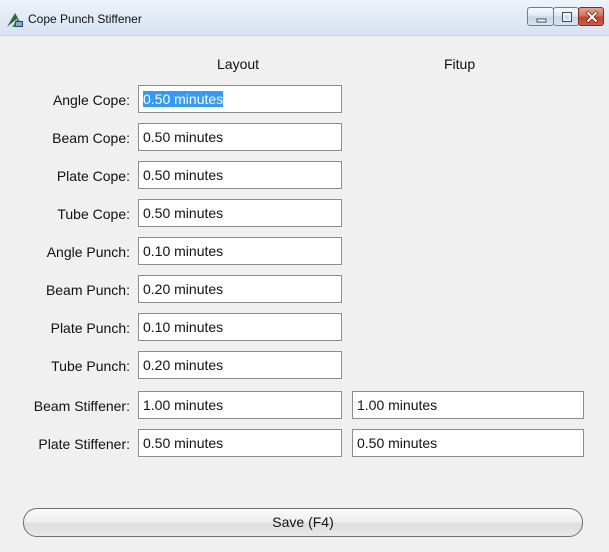 The width and height of the screenshot is (609, 552). Describe the element at coordinates (91, 100) in the screenshot. I see `angle-cope-label: Angle Cope:` at that location.